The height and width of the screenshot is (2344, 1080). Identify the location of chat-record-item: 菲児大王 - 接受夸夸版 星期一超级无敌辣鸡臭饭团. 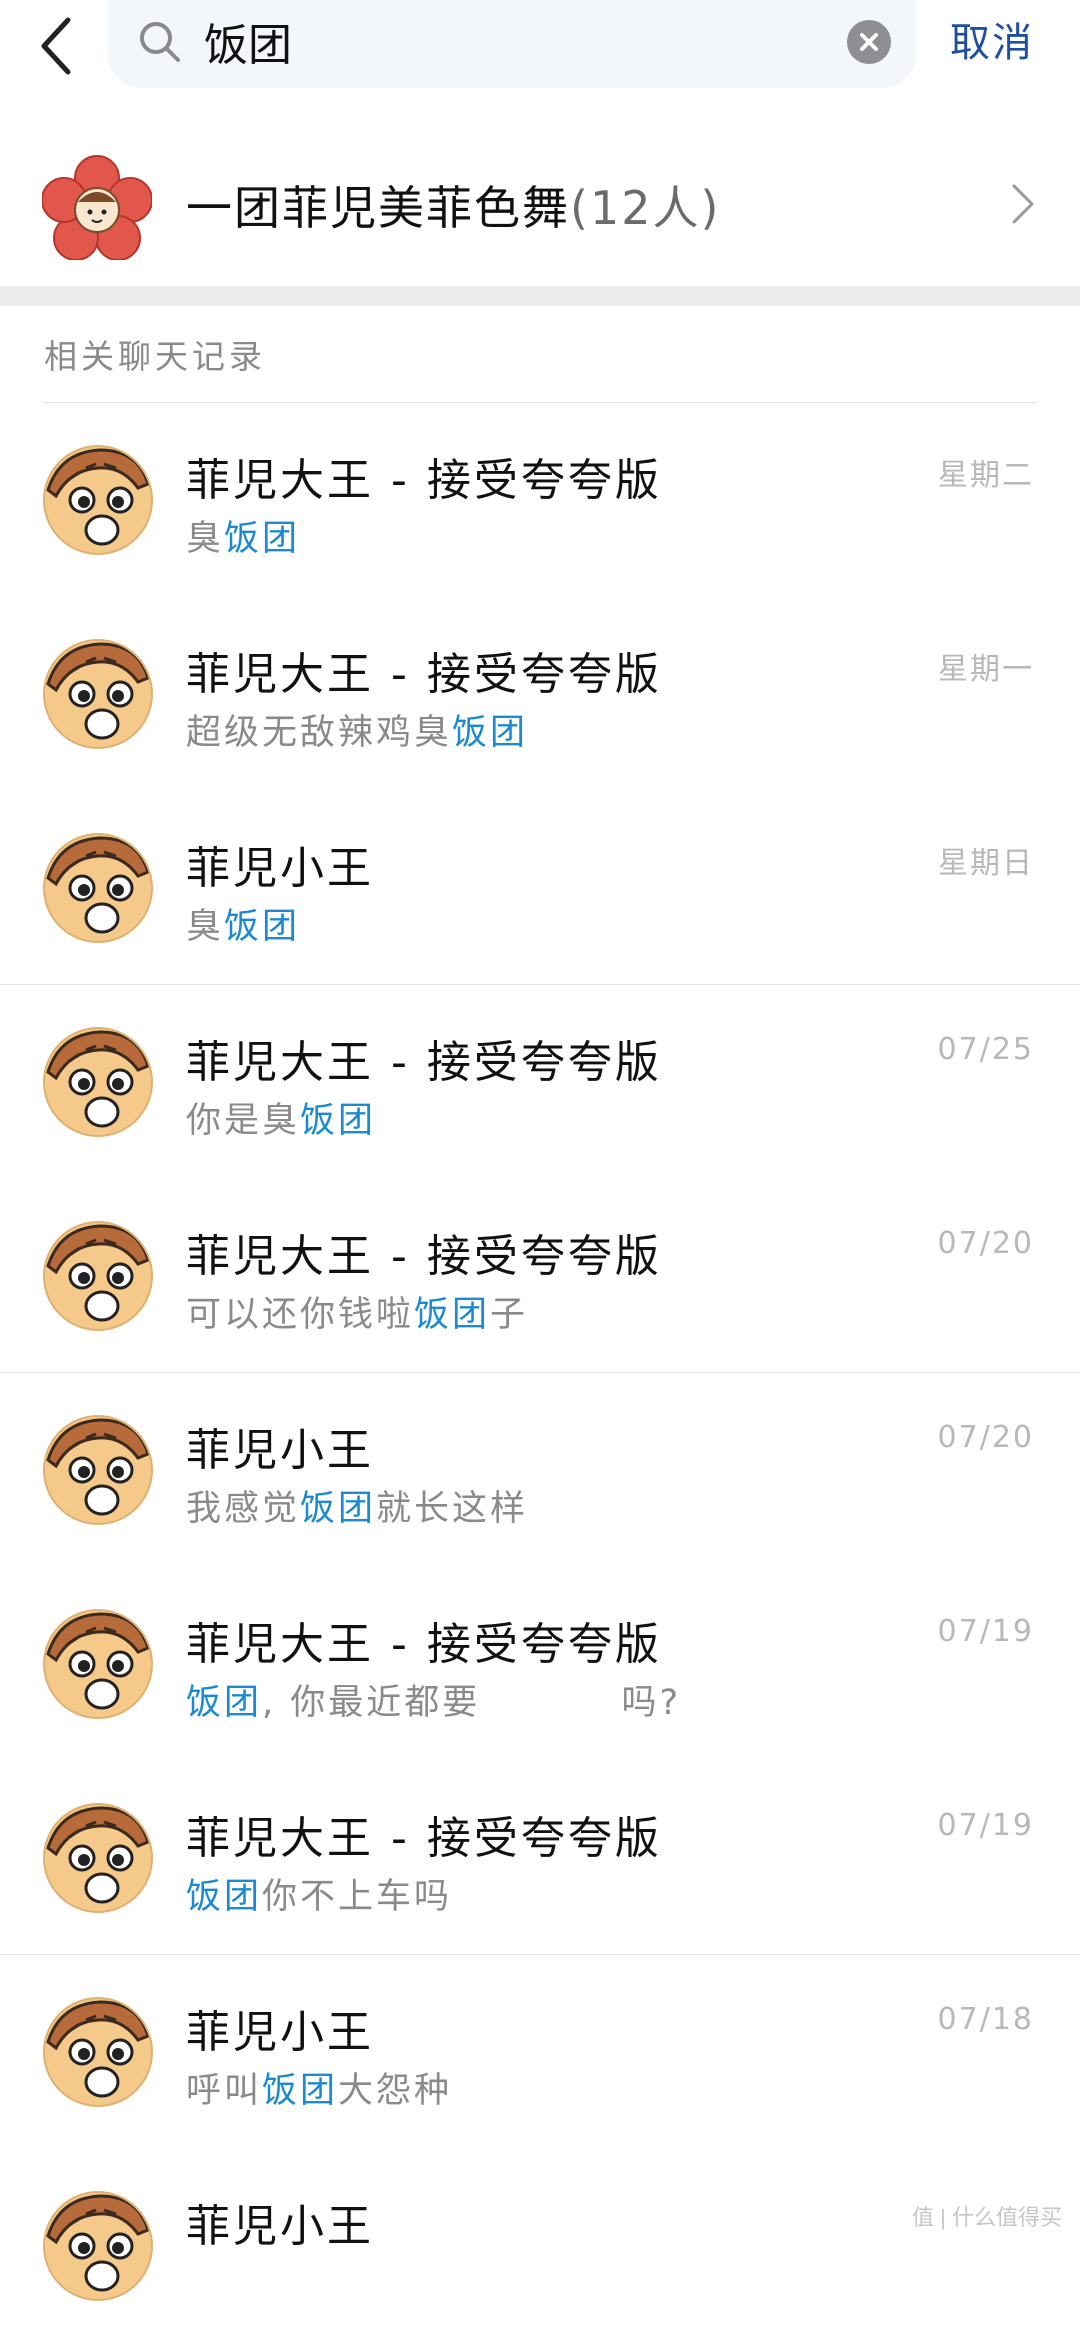
(540, 695).